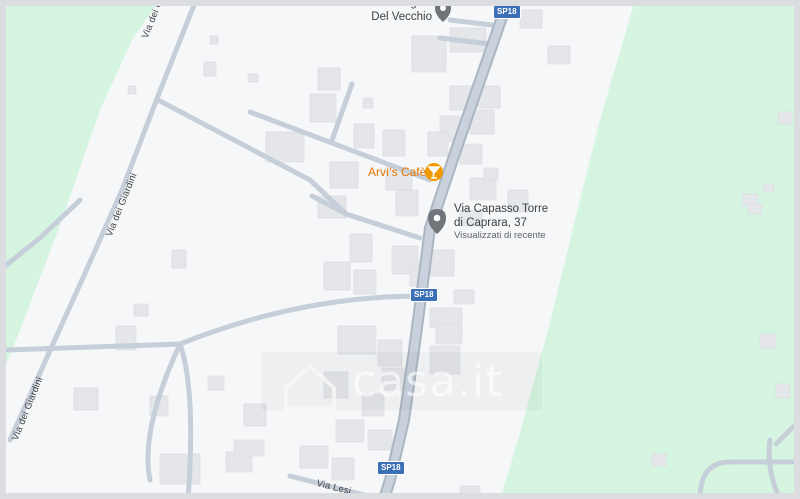 This screenshot has height=499, width=800. I want to click on poi-studio-legale: Studio Legale Del Vecchio, so click(396, 12).